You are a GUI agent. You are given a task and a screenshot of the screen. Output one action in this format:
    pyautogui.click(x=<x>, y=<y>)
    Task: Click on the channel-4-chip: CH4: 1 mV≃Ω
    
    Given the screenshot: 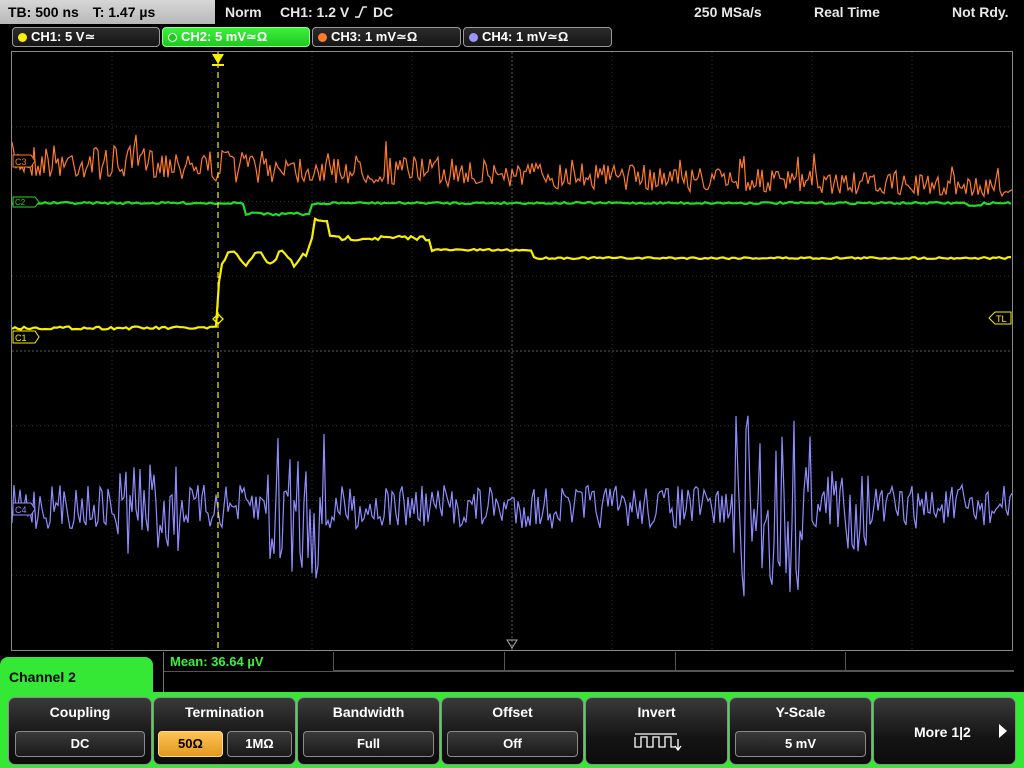 What is the action you would take?
    pyautogui.click(x=537, y=37)
    